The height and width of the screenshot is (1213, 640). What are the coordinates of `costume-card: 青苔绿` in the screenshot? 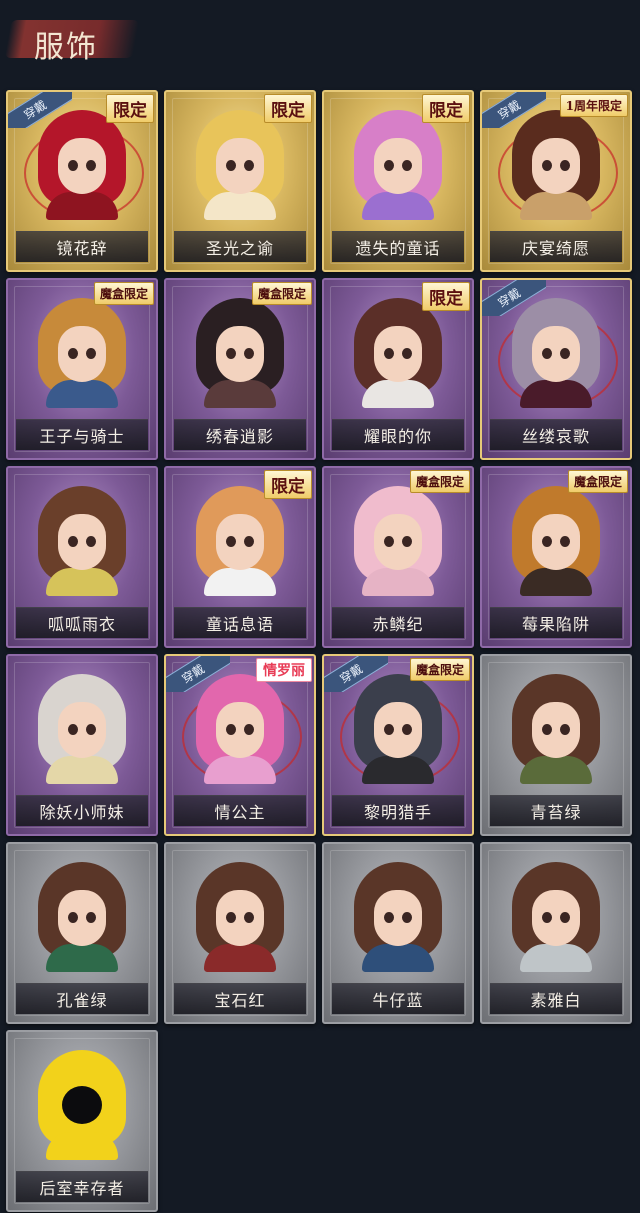 It's located at (556, 745).